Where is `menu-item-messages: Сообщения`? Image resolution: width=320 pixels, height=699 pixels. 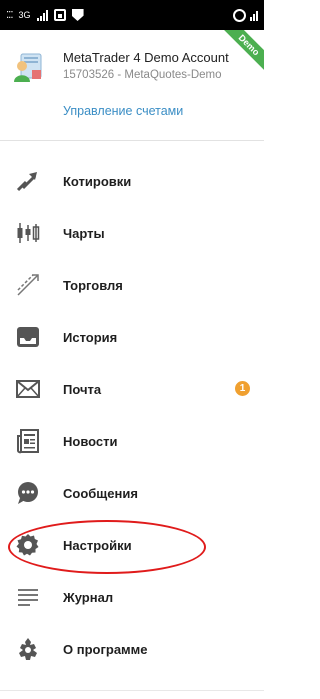
menu-item-messages: Сообщения is located at coordinates (132, 493).